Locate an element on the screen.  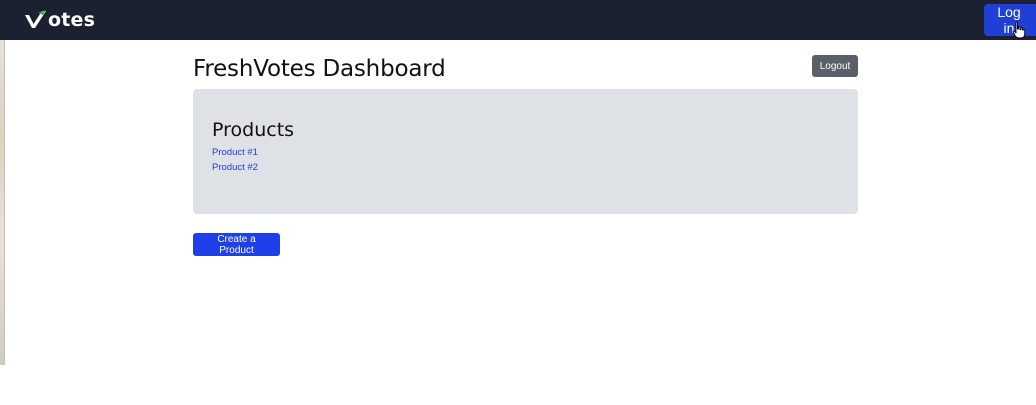
product-link-1: Product #1 is located at coordinates (235, 152).